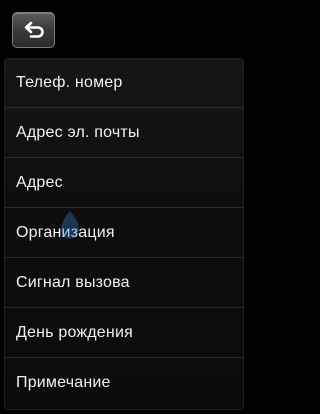  What do you see at coordinates (78, 132) in the screenshot?
I see `menu-item-label: Адрес эл. почты` at bounding box center [78, 132].